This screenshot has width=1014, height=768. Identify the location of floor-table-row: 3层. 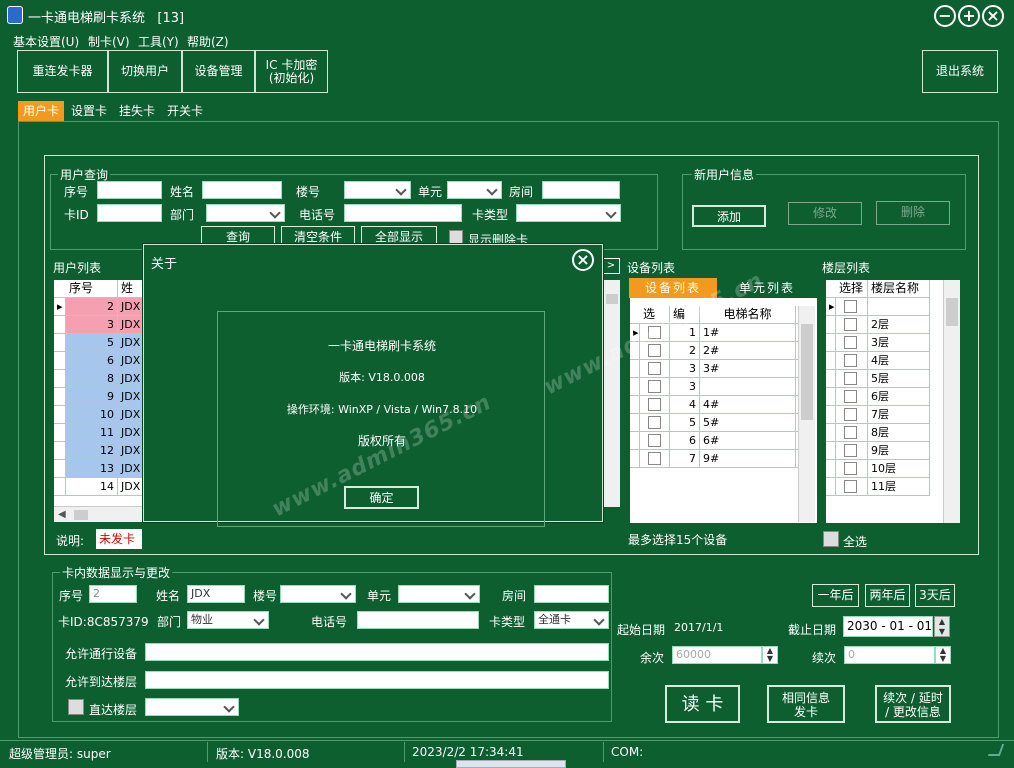
(878, 343).